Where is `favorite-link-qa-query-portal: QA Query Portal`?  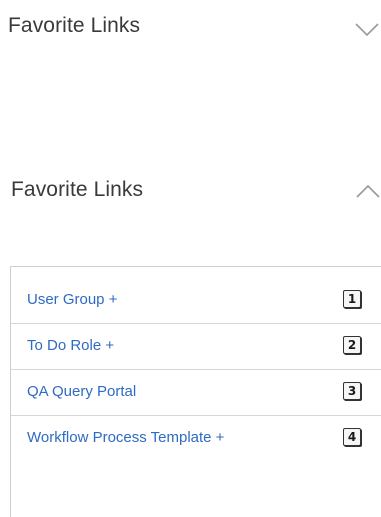 favorite-link-qa-query-portal: QA Query Portal is located at coordinates (81, 391).